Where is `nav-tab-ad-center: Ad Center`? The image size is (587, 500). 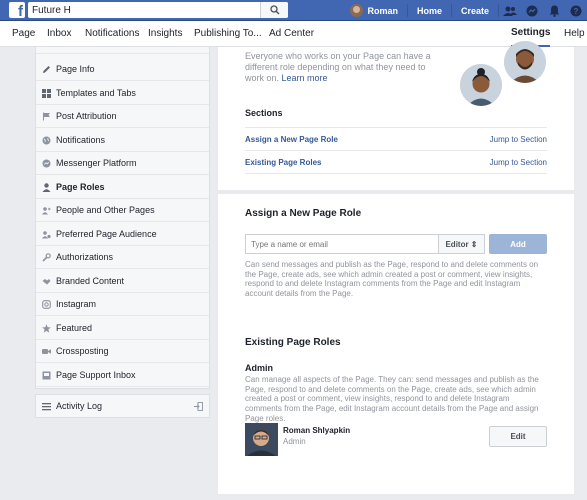 nav-tab-ad-center: Ad Center is located at coordinates (291, 34).